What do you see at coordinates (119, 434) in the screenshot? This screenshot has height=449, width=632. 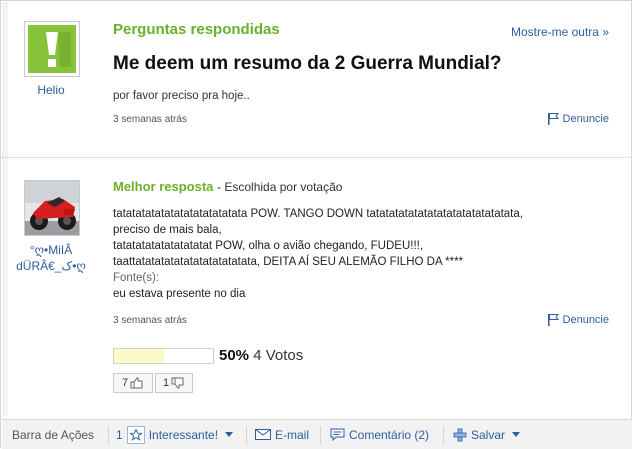 I see `interesting-count: 1` at bounding box center [119, 434].